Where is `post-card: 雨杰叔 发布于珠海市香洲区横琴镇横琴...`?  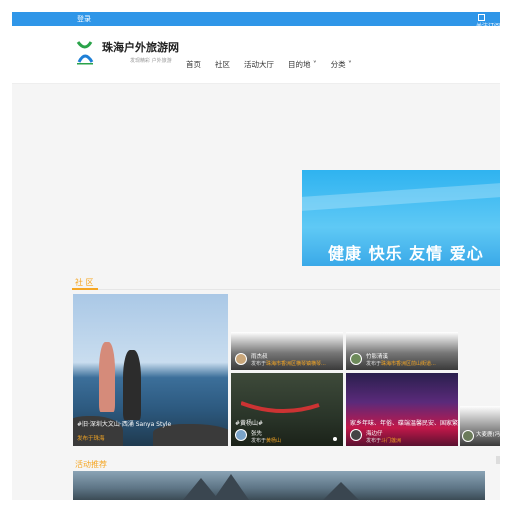
post-card: 雨杰叔 发布于珠海市香洲区横琴镇横琴... is located at coordinates (287, 351).